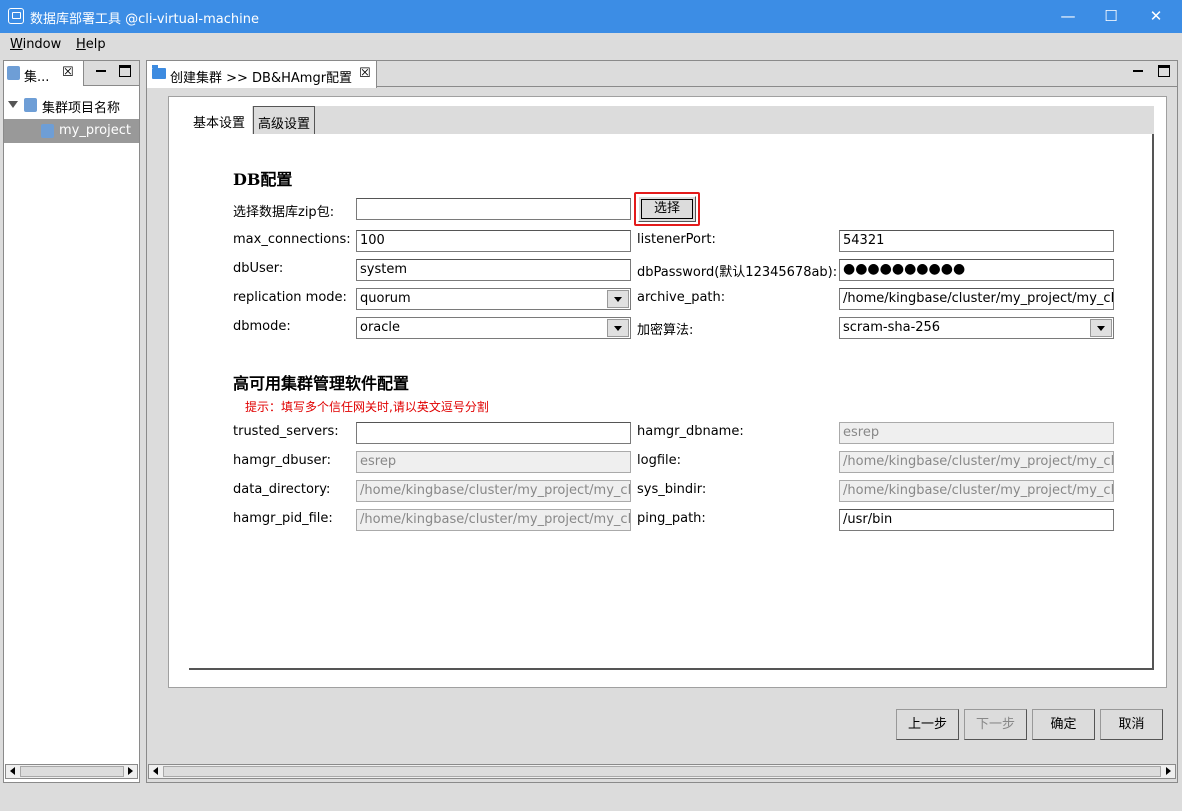  I want to click on encryption-value: scram-sha-256, so click(892, 327).